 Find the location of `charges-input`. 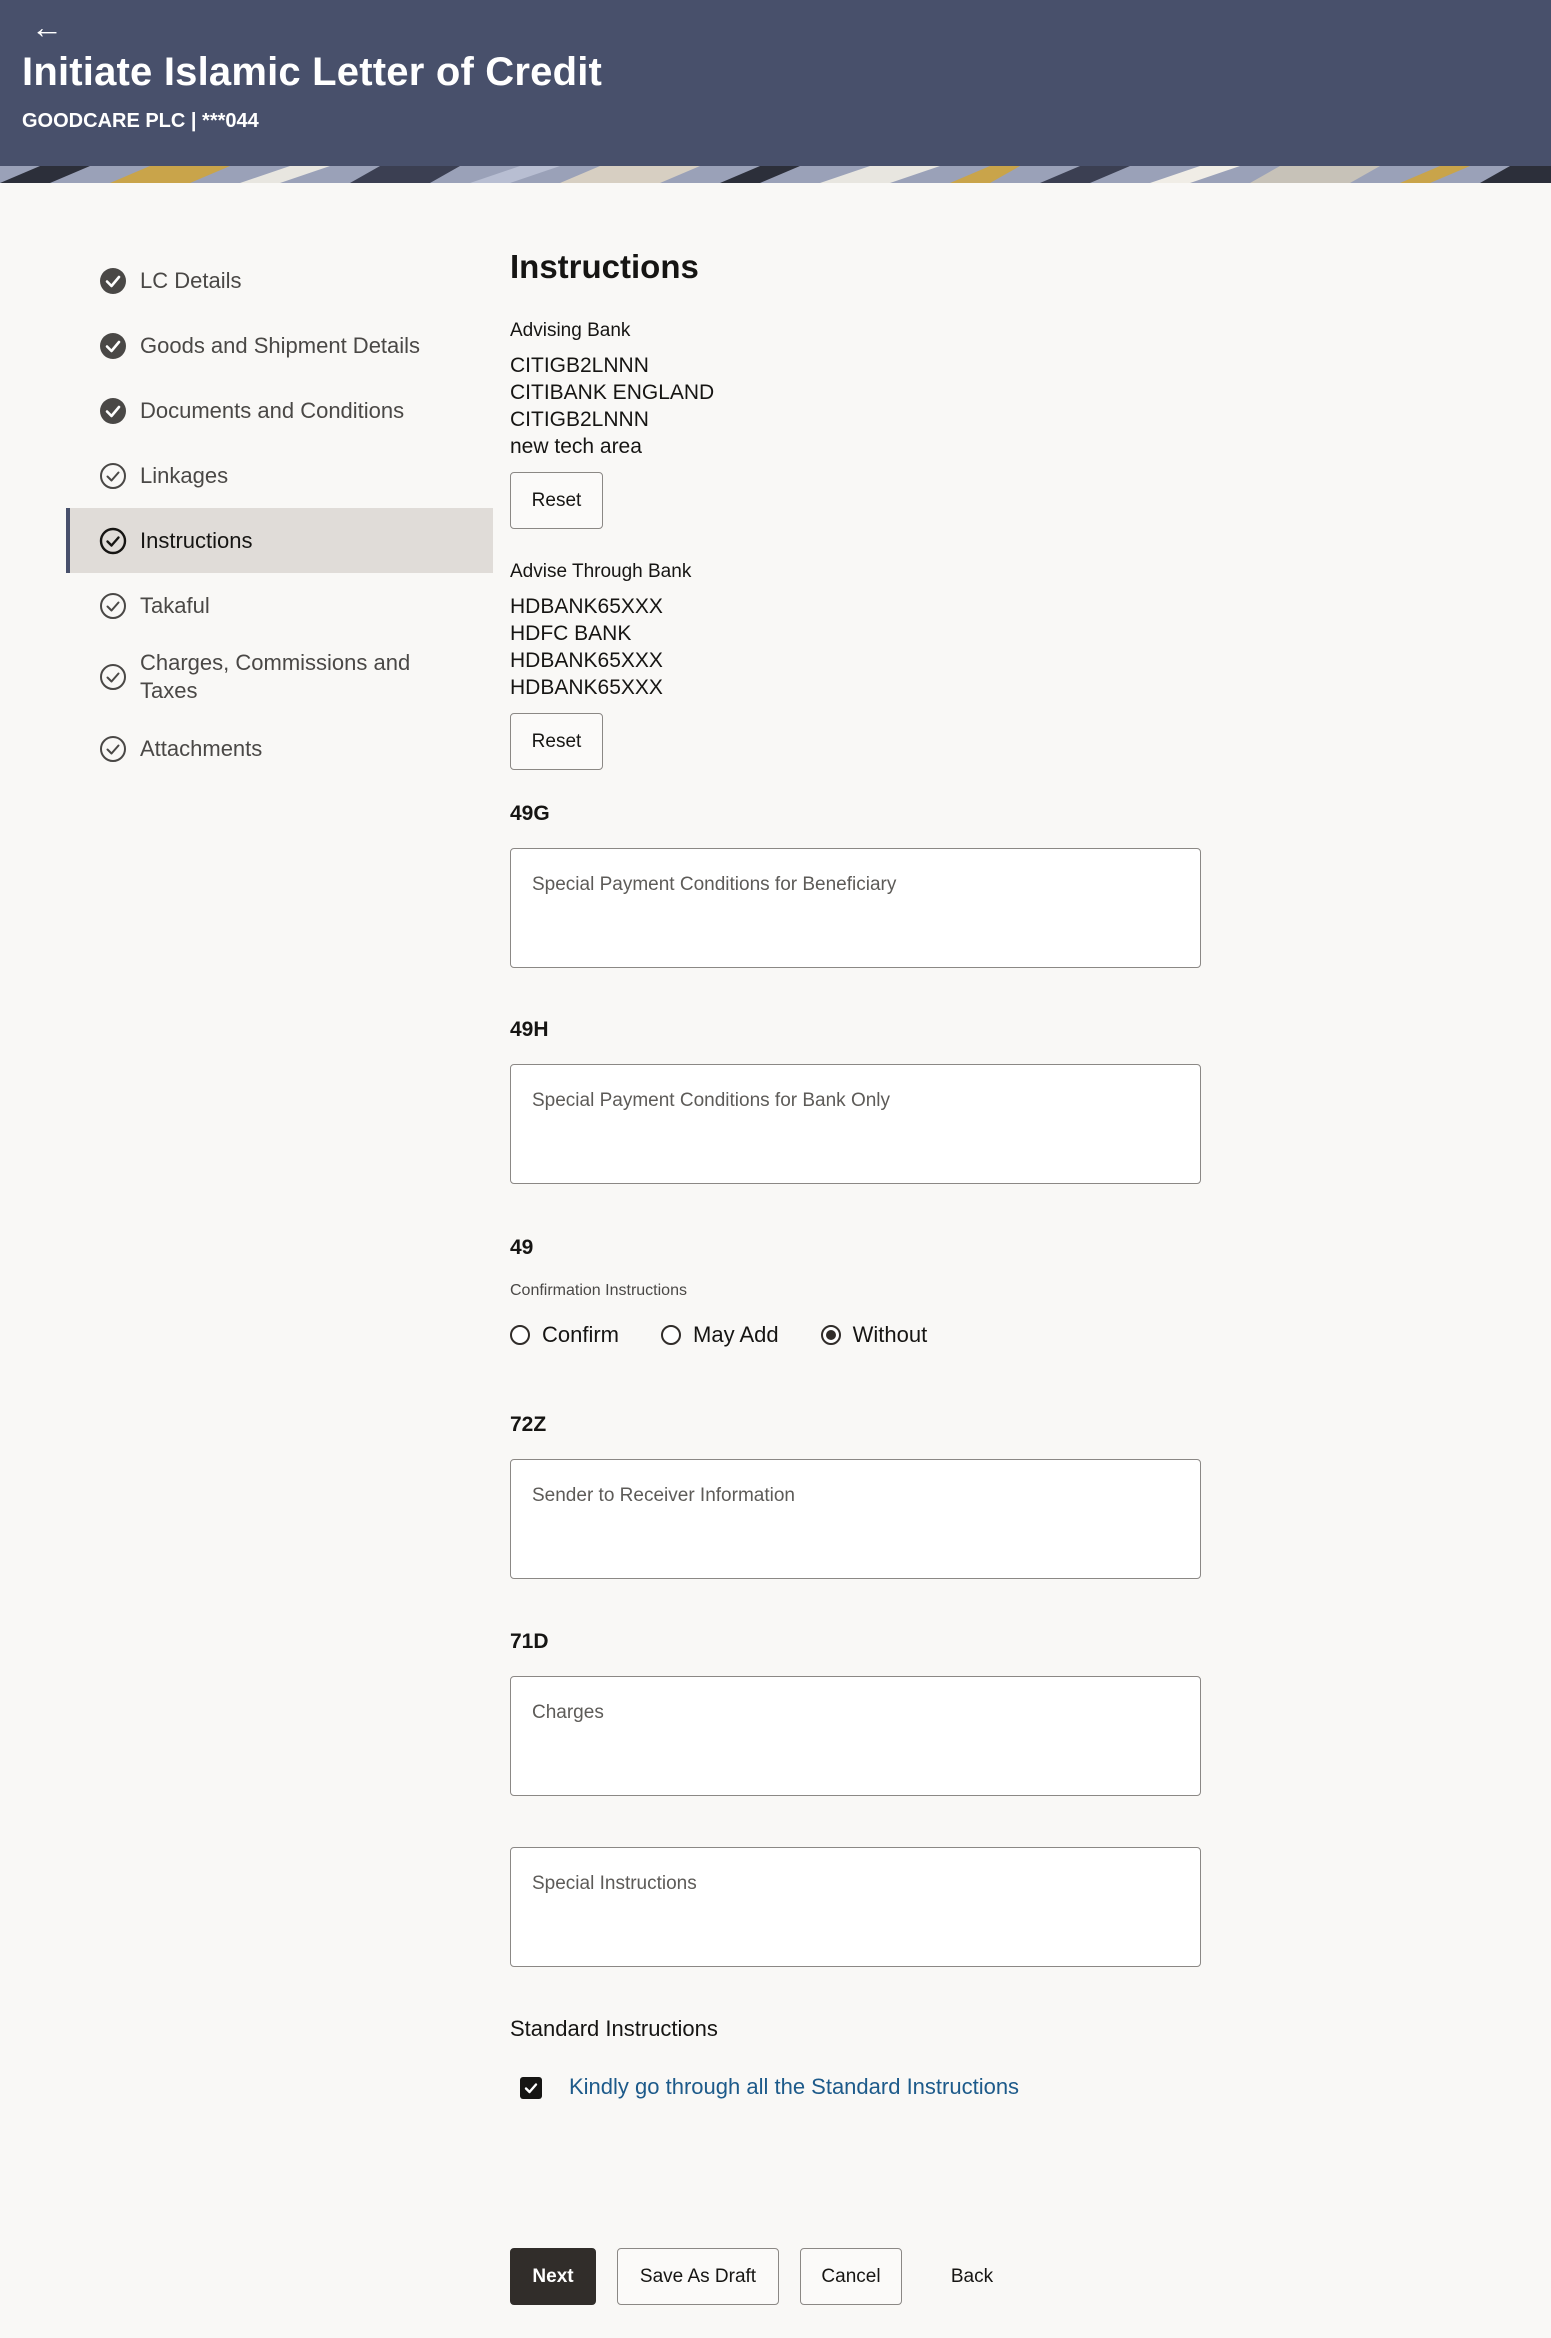

charges-input is located at coordinates (855, 1736).